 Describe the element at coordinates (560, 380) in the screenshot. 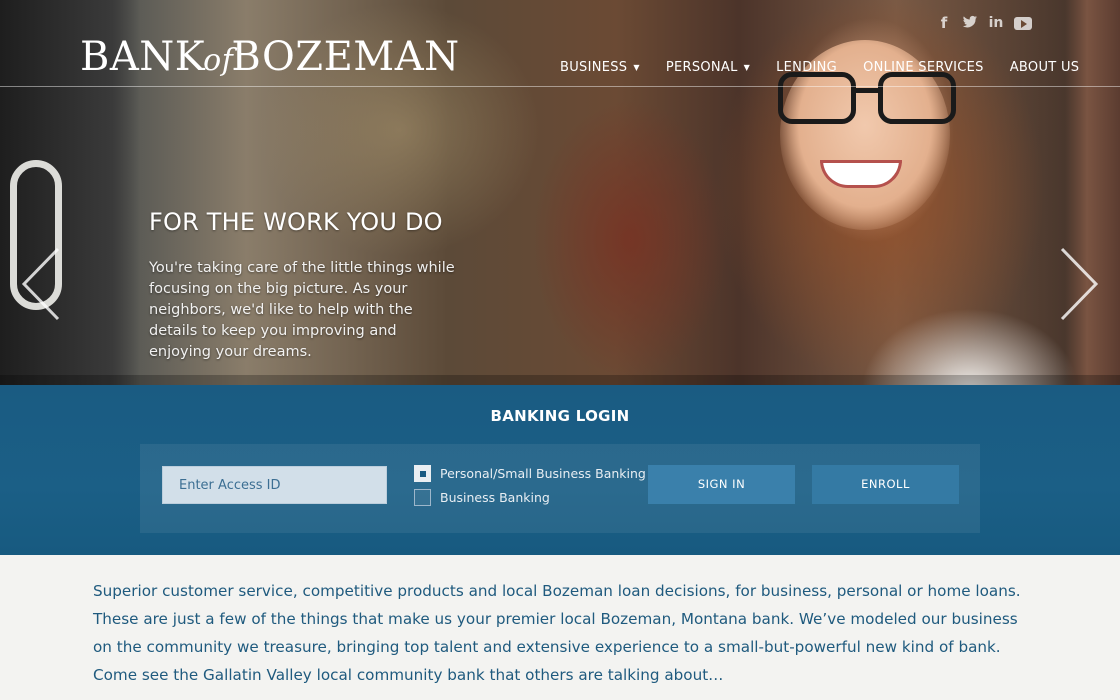

I see `hero-bottom-shadow` at that location.